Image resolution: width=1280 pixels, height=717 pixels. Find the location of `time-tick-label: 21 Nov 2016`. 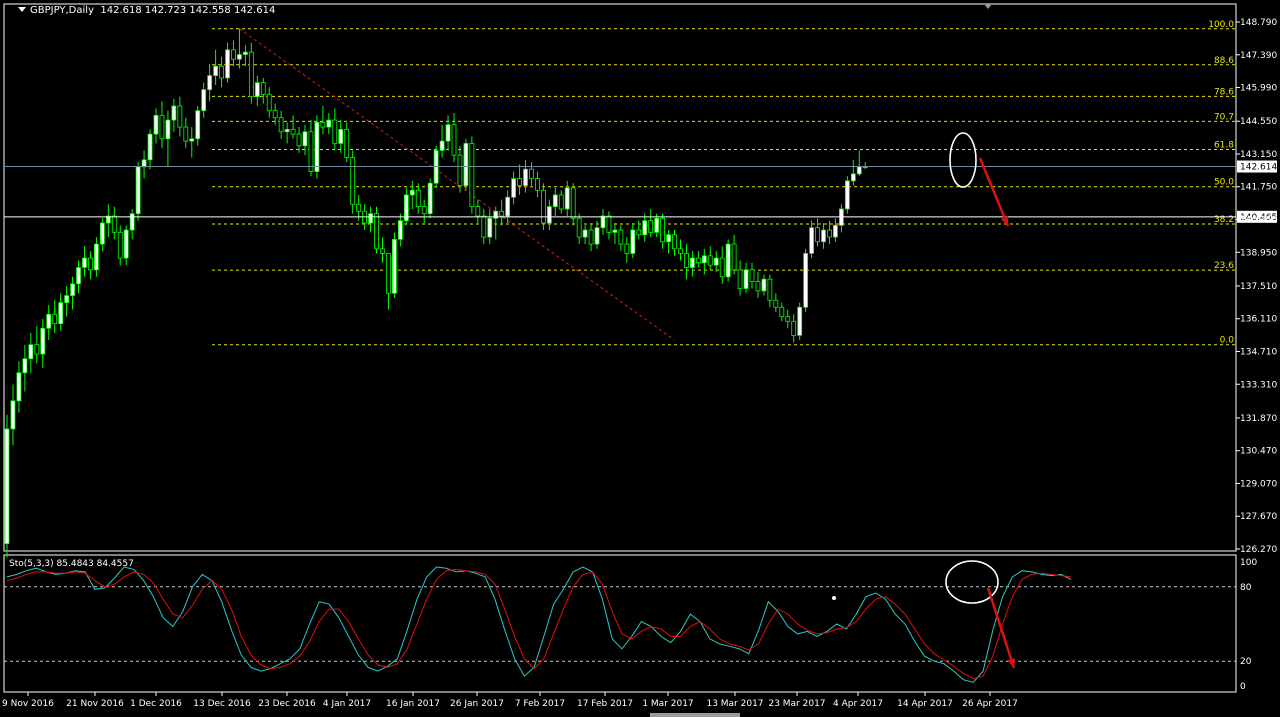

time-tick-label: 21 Nov 2016 is located at coordinates (95, 704).